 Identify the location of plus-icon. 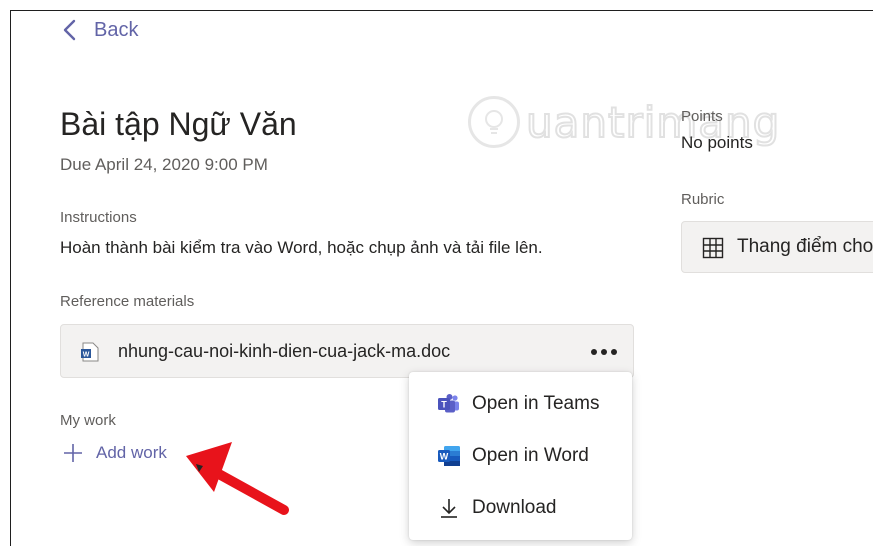
(73, 453).